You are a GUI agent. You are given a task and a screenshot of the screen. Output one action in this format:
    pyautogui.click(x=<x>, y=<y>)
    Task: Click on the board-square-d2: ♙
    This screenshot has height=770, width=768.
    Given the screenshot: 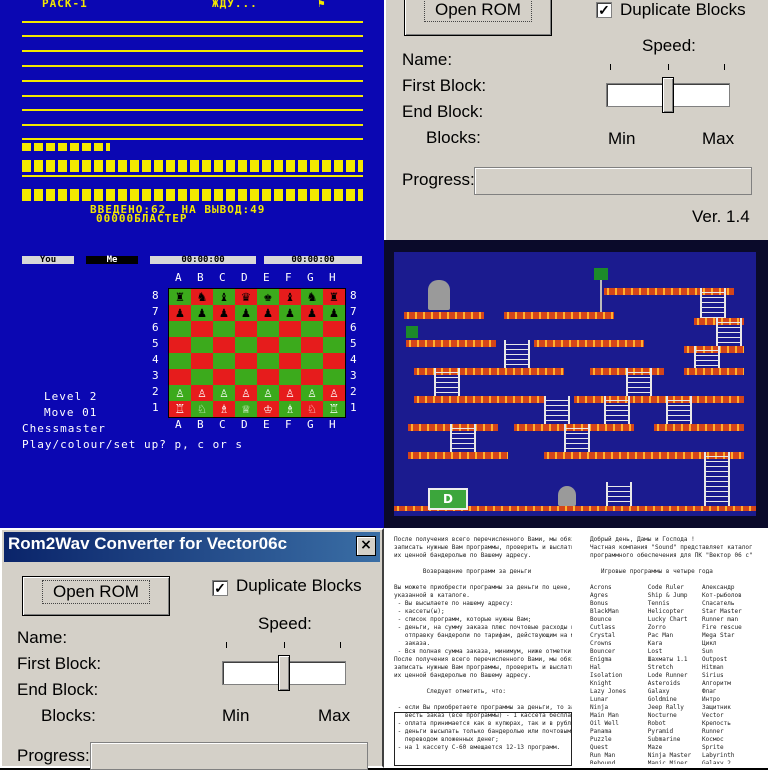 What is the action you would take?
    pyautogui.click(x=246, y=393)
    